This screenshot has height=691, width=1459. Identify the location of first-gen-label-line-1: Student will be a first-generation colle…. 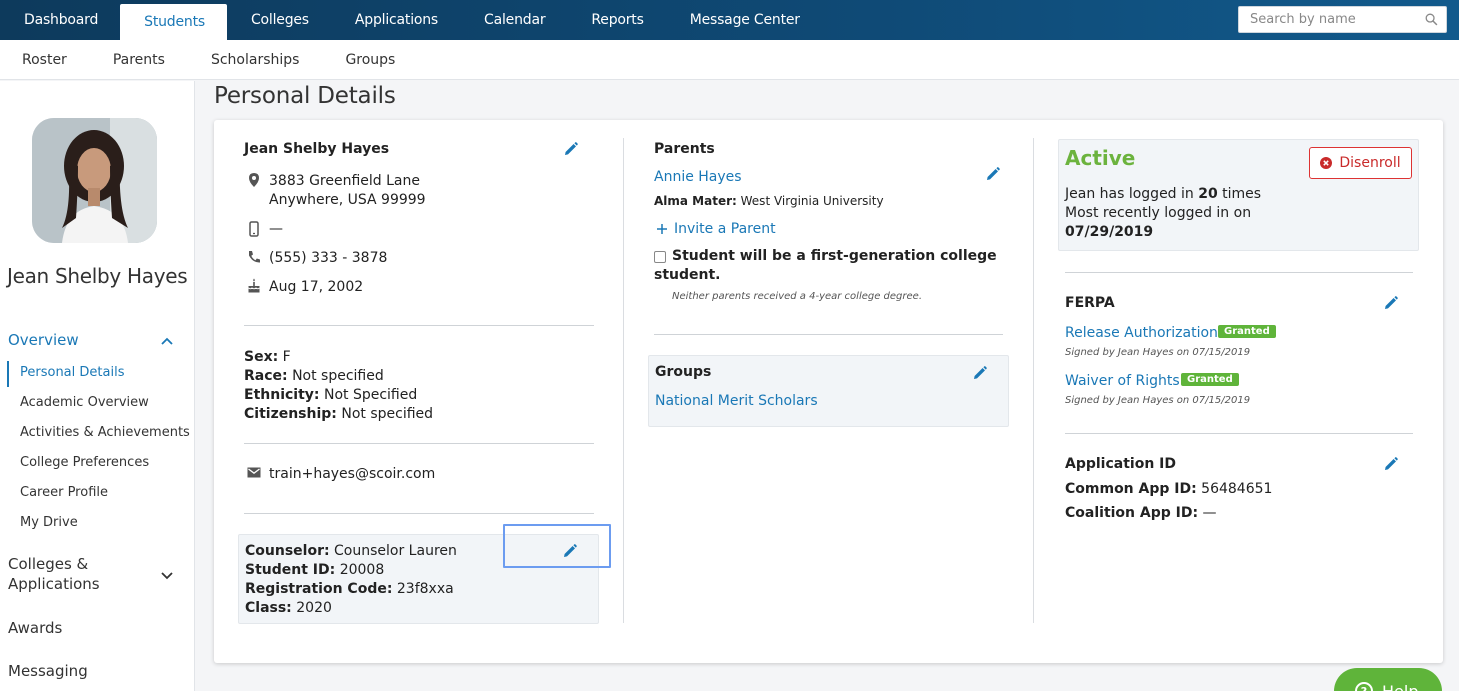
(834, 256).